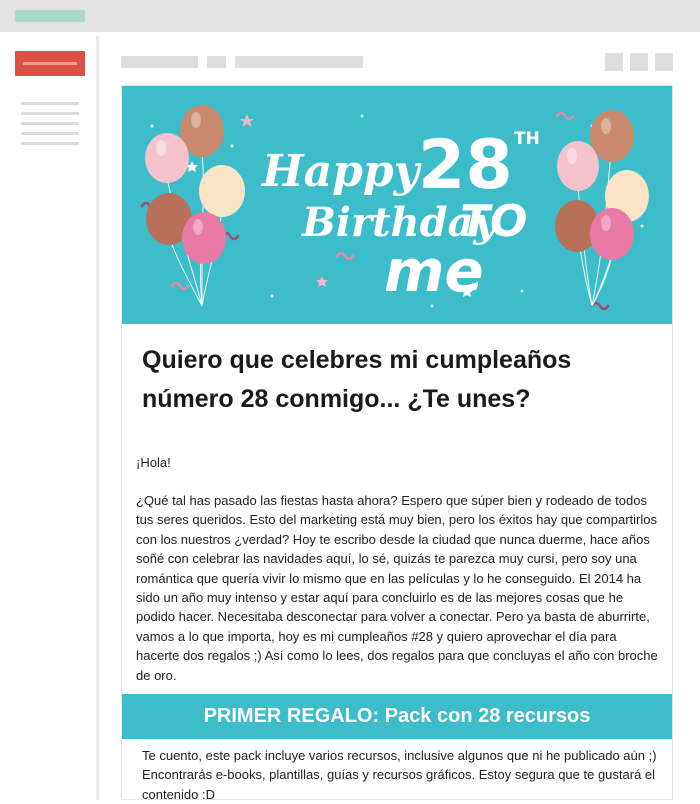  I want to click on banner-number-text: 28, so click(465, 165).